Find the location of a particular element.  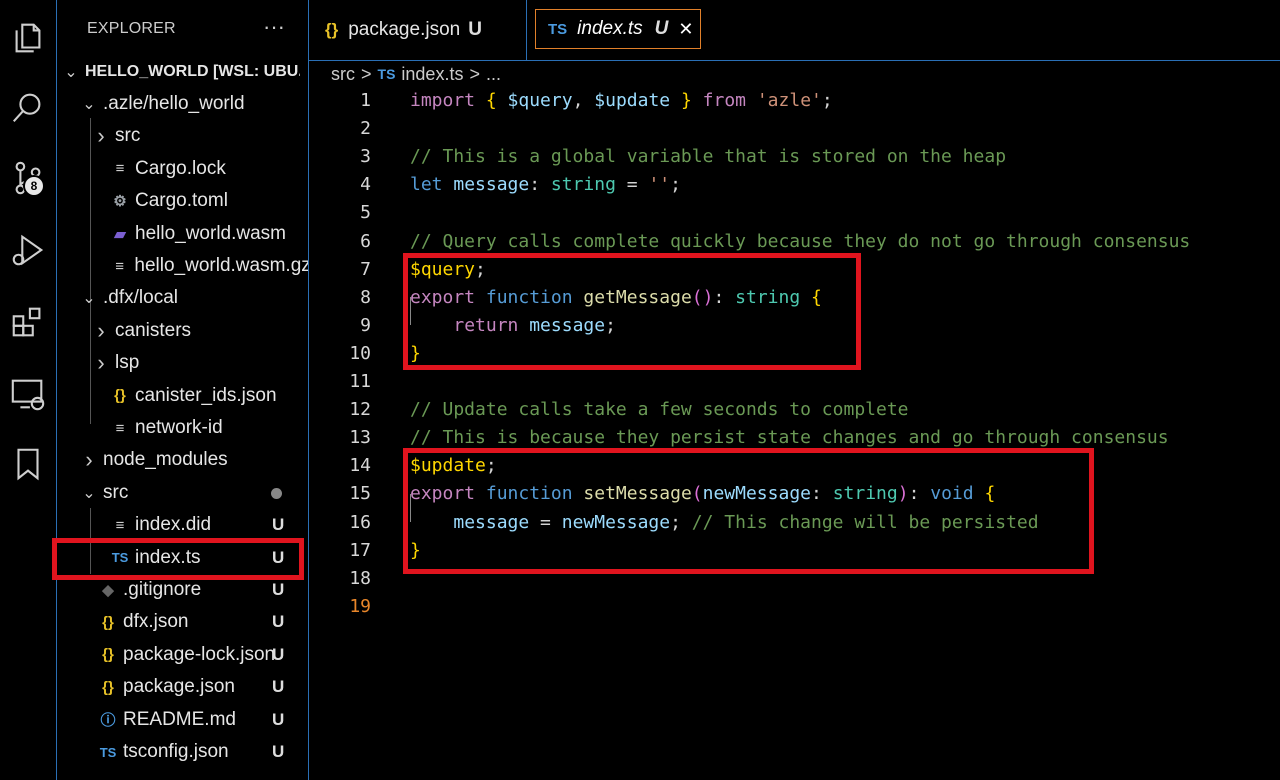

tree-item: TS tsconfig.json U is located at coordinates (182, 752).